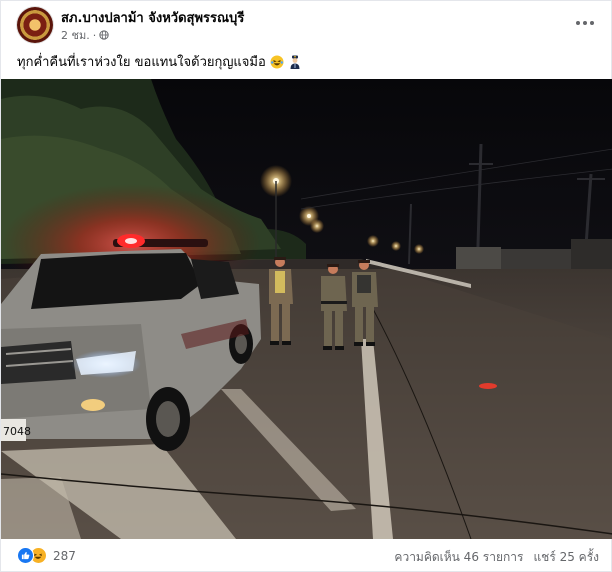 This screenshot has width=612, height=572. I want to click on page-name: สภ.บางปลาม้า จังหวัดสุพรรณบุรี, so click(152, 17).